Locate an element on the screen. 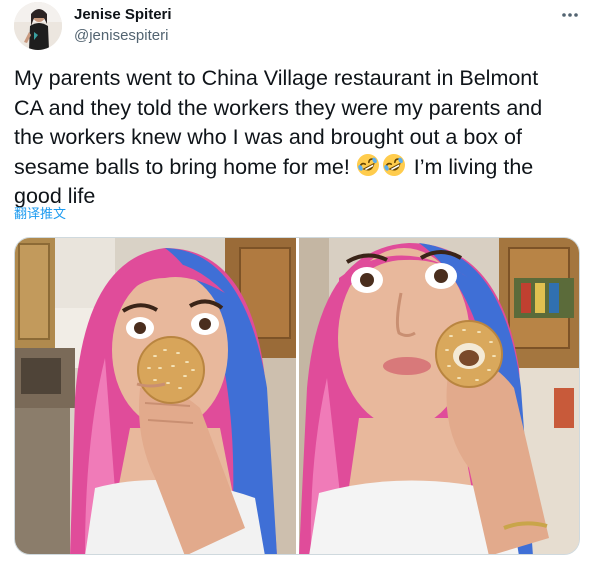 The width and height of the screenshot is (596, 562). author-info: Jenise Spiteri @jenisespiteri is located at coordinates (123, 25).